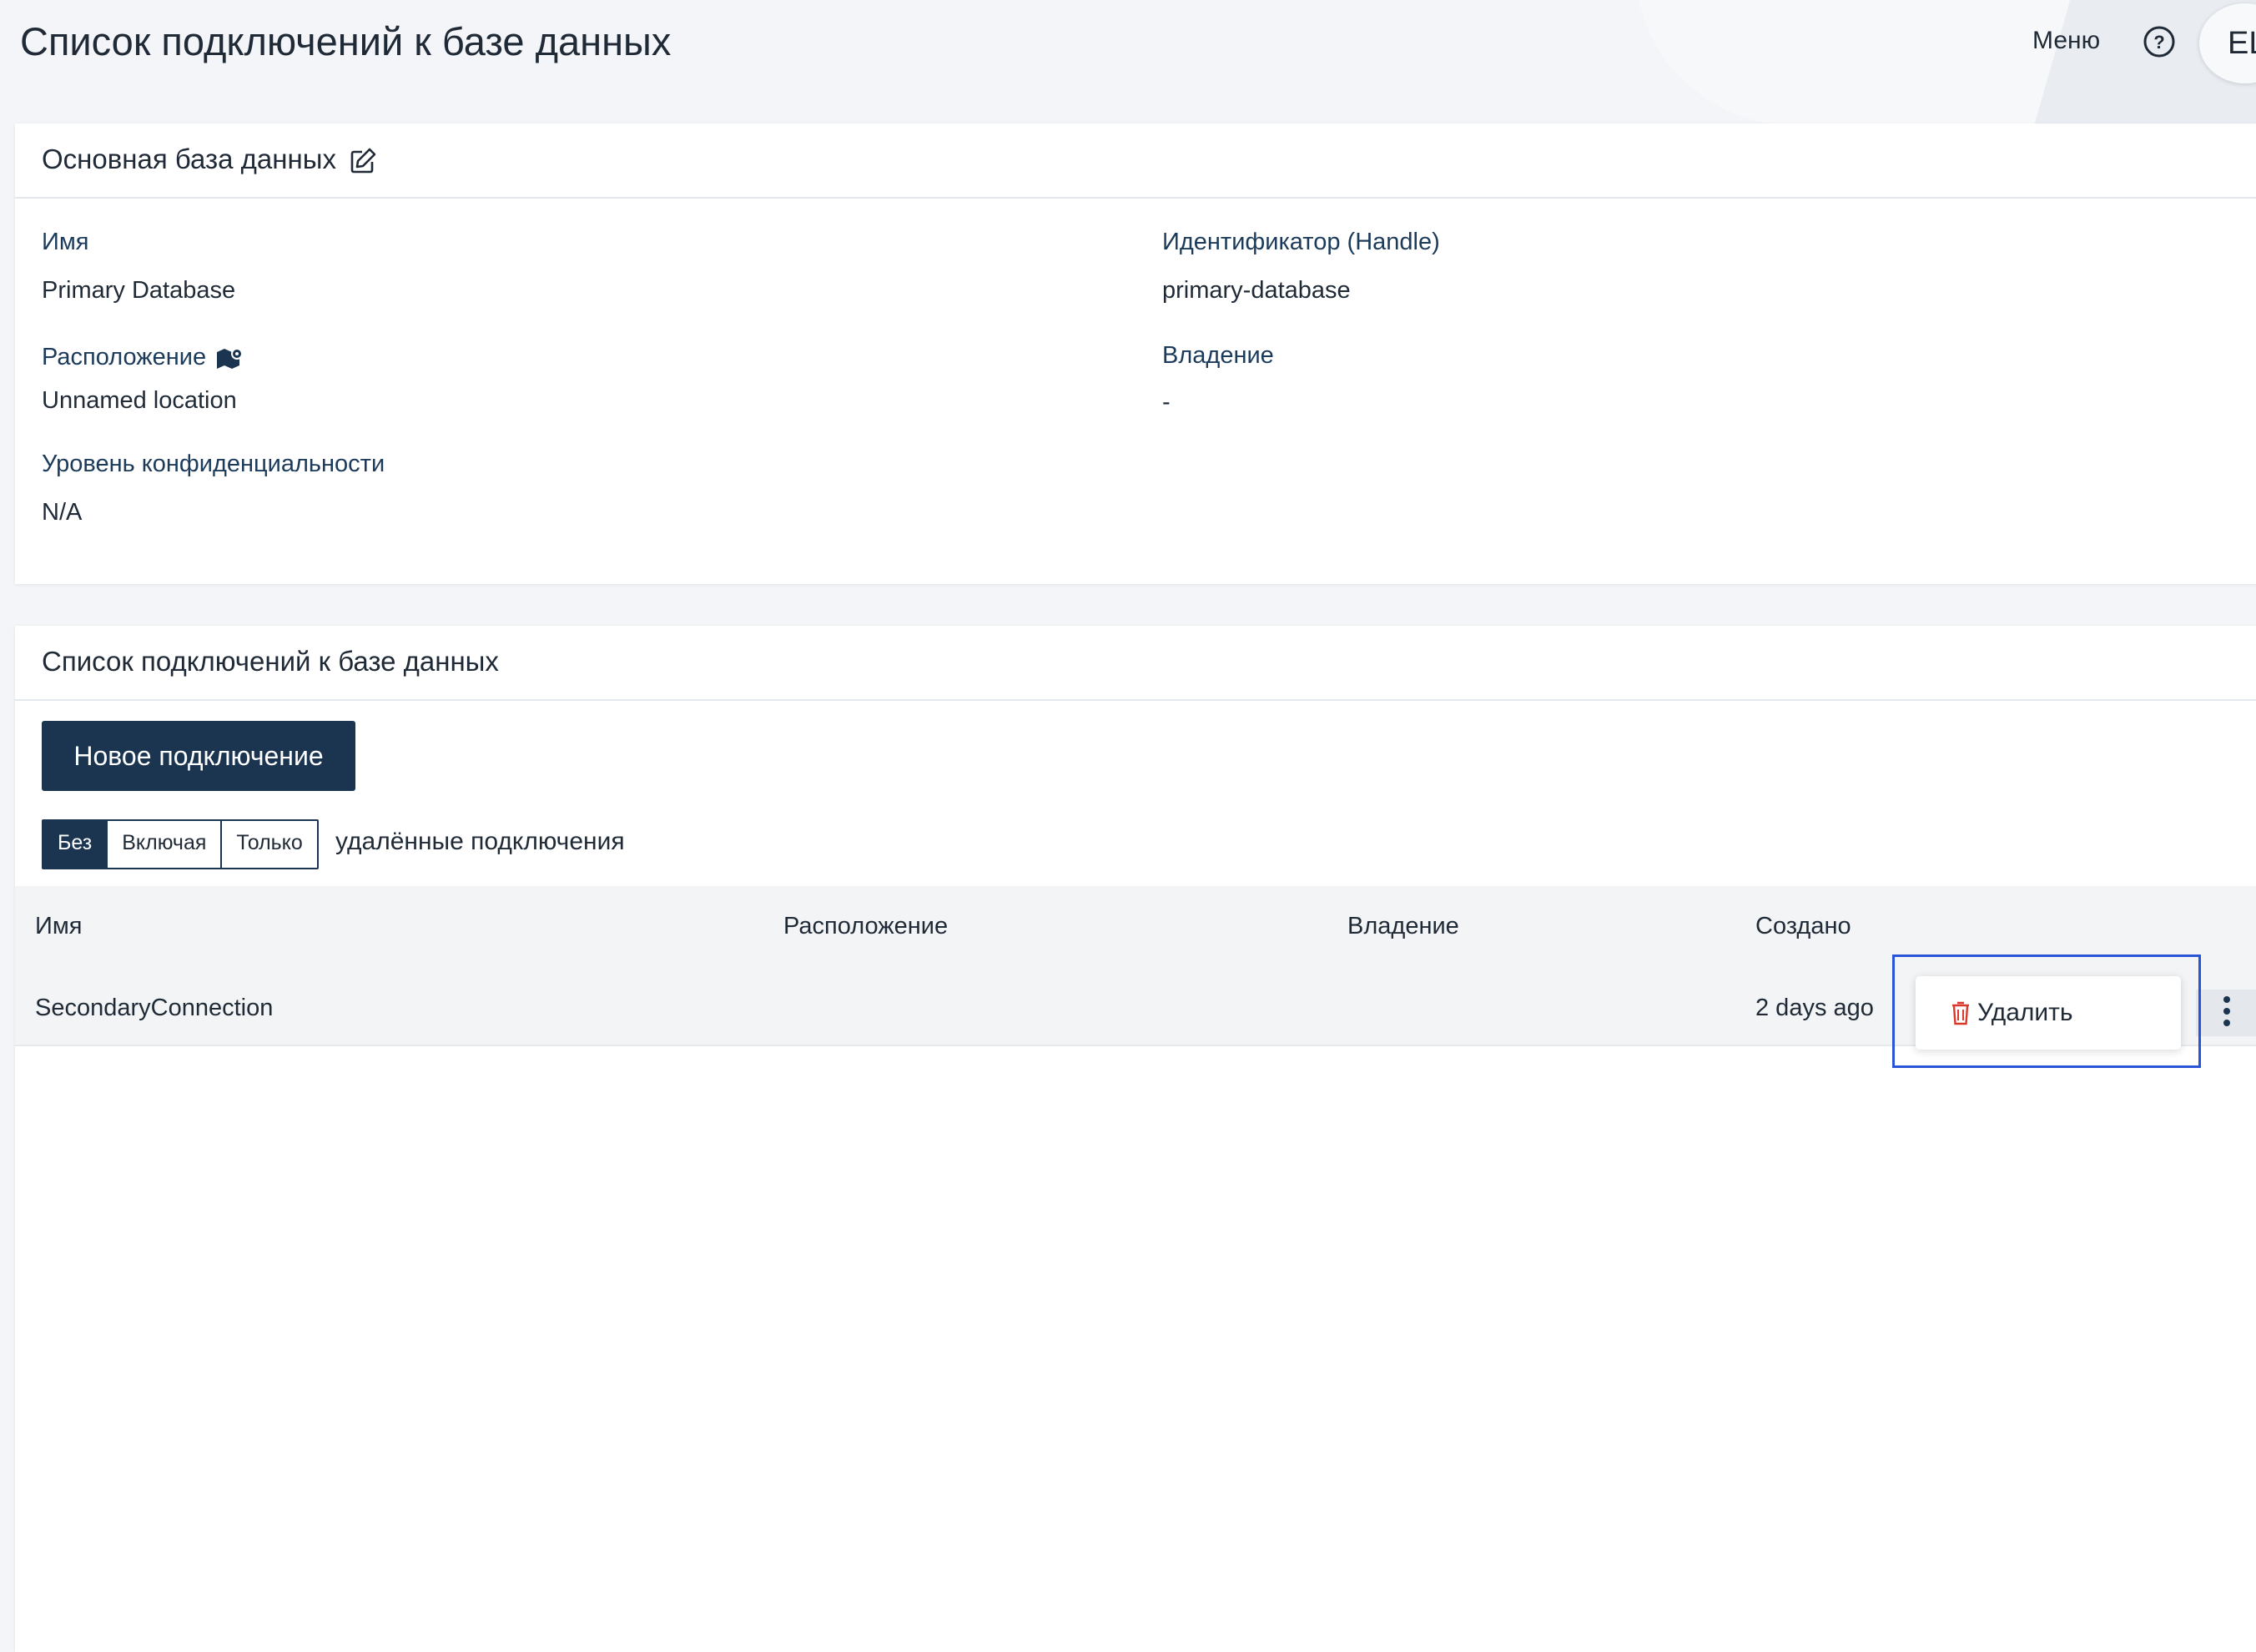 This screenshot has height=1652, width=2256. What do you see at coordinates (230, 358) in the screenshot?
I see `map-icon` at bounding box center [230, 358].